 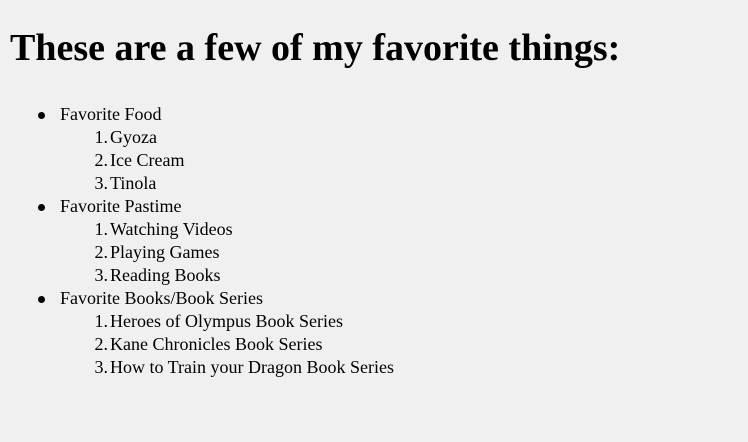 I want to click on sublist: 1. Gyoza 2. Ice Cream 3. Tinola, so click(x=399, y=160).